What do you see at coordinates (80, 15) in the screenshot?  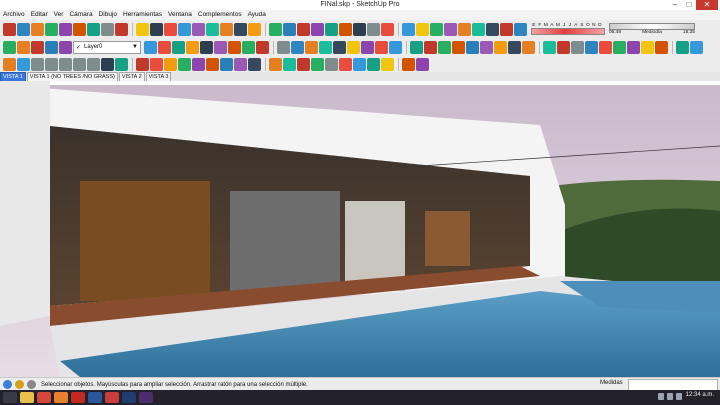 I see `menu-camara: Cámara` at bounding box center [80, 15].